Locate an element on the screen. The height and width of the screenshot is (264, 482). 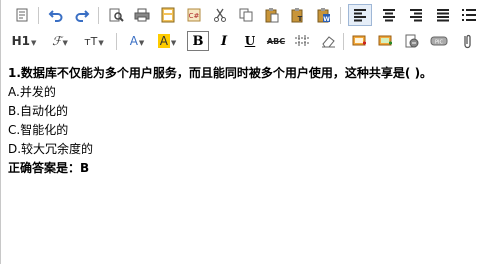
strikethrough-button: ABC is located at coordinates (276, 41).